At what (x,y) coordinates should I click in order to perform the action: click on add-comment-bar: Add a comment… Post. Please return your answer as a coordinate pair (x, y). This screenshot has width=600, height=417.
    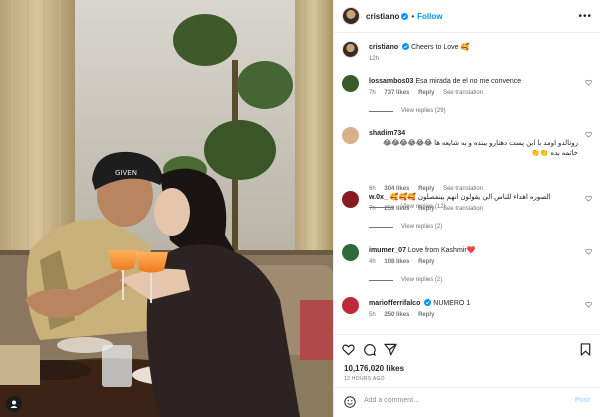
    Looking at the image, I should click on (467, 402).